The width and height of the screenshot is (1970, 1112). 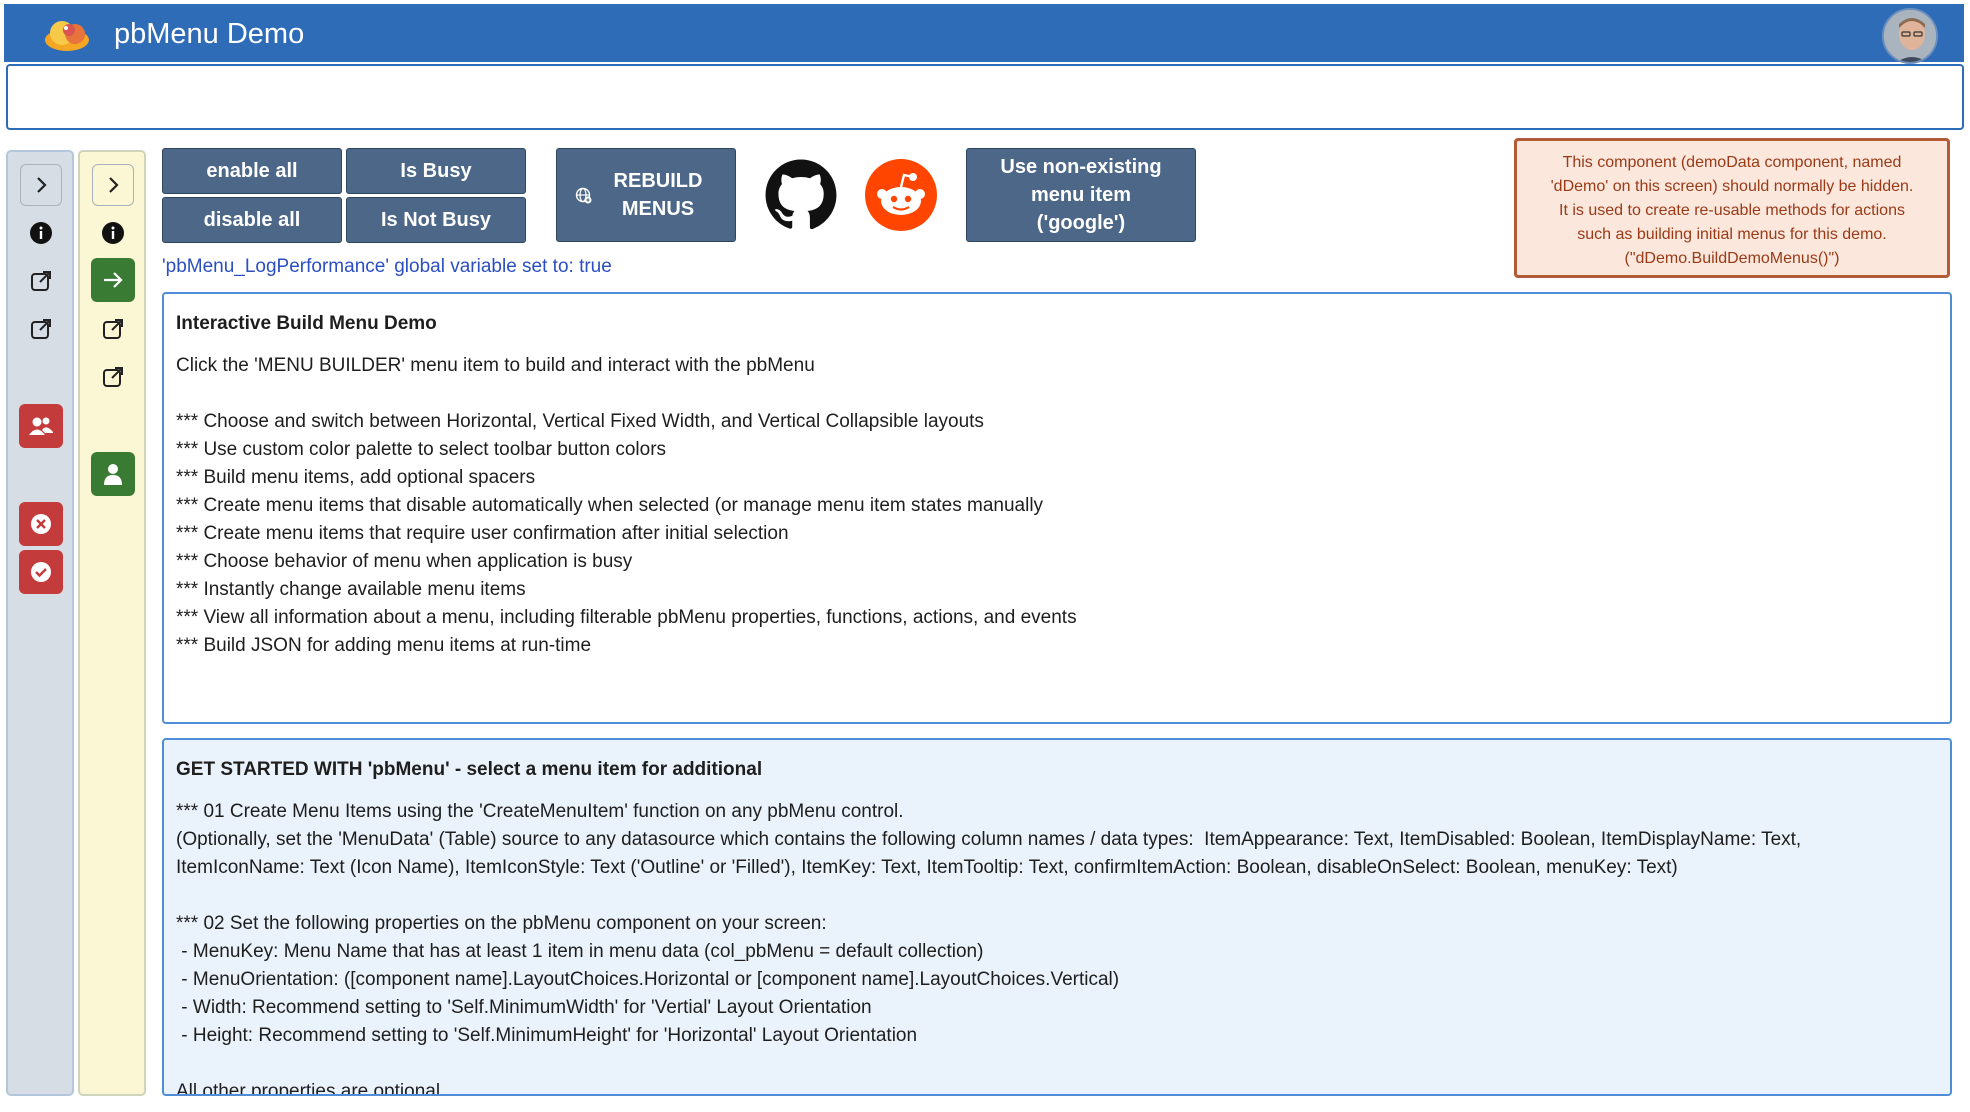 What do you see at coordinates (209, 34) in the screenshot?
I see `app-title: pbMenu Demo` at bounding box center [209, 34].